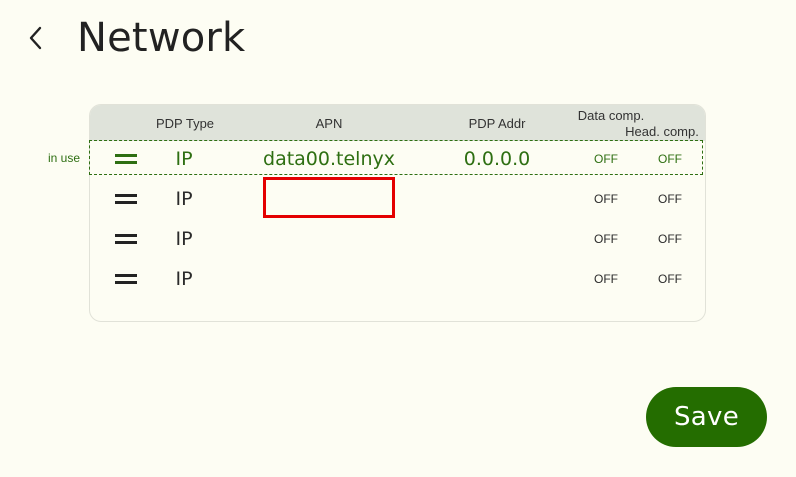 Image resolution: width=796 pixels, height=477 pixels. I want to click on chevron-left-icon, so click(36, 38).